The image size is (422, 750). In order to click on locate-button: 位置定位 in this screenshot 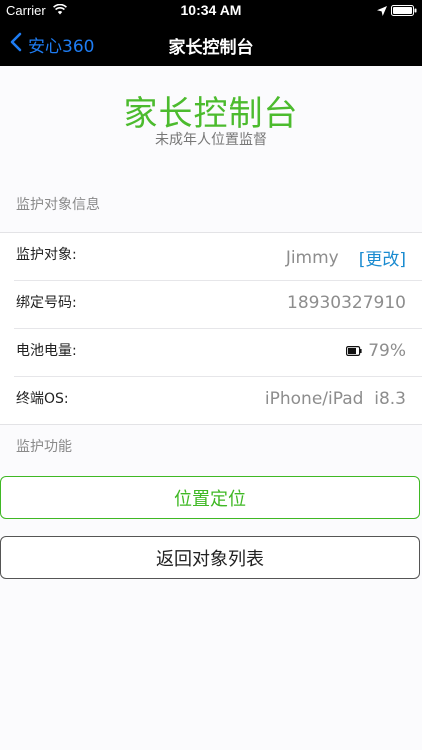, I will do `click(210, 497)`.